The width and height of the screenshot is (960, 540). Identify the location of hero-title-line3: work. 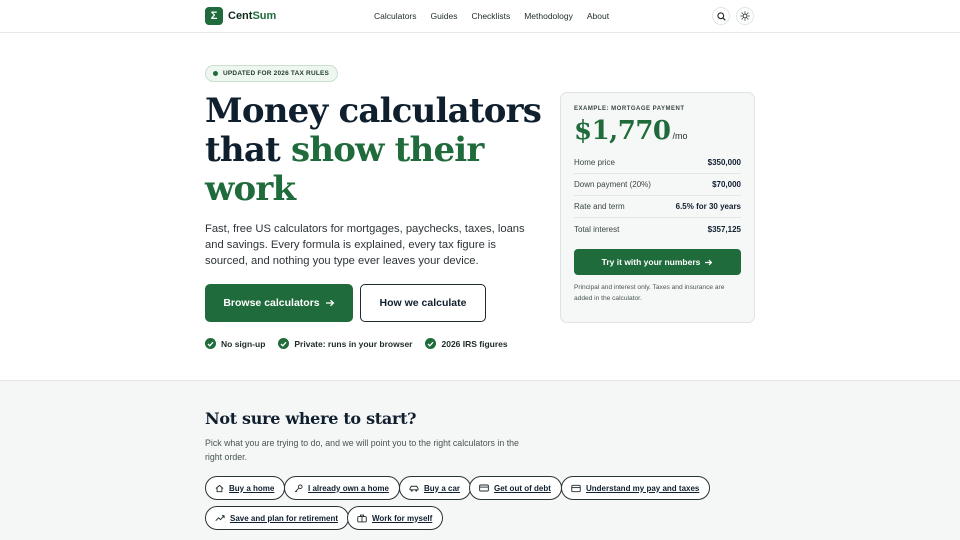
(250, 189).